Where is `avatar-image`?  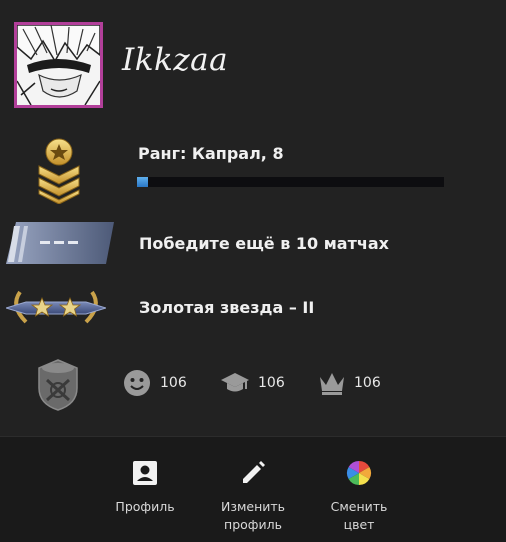
avatar-image is located at coordinates (58, 65).